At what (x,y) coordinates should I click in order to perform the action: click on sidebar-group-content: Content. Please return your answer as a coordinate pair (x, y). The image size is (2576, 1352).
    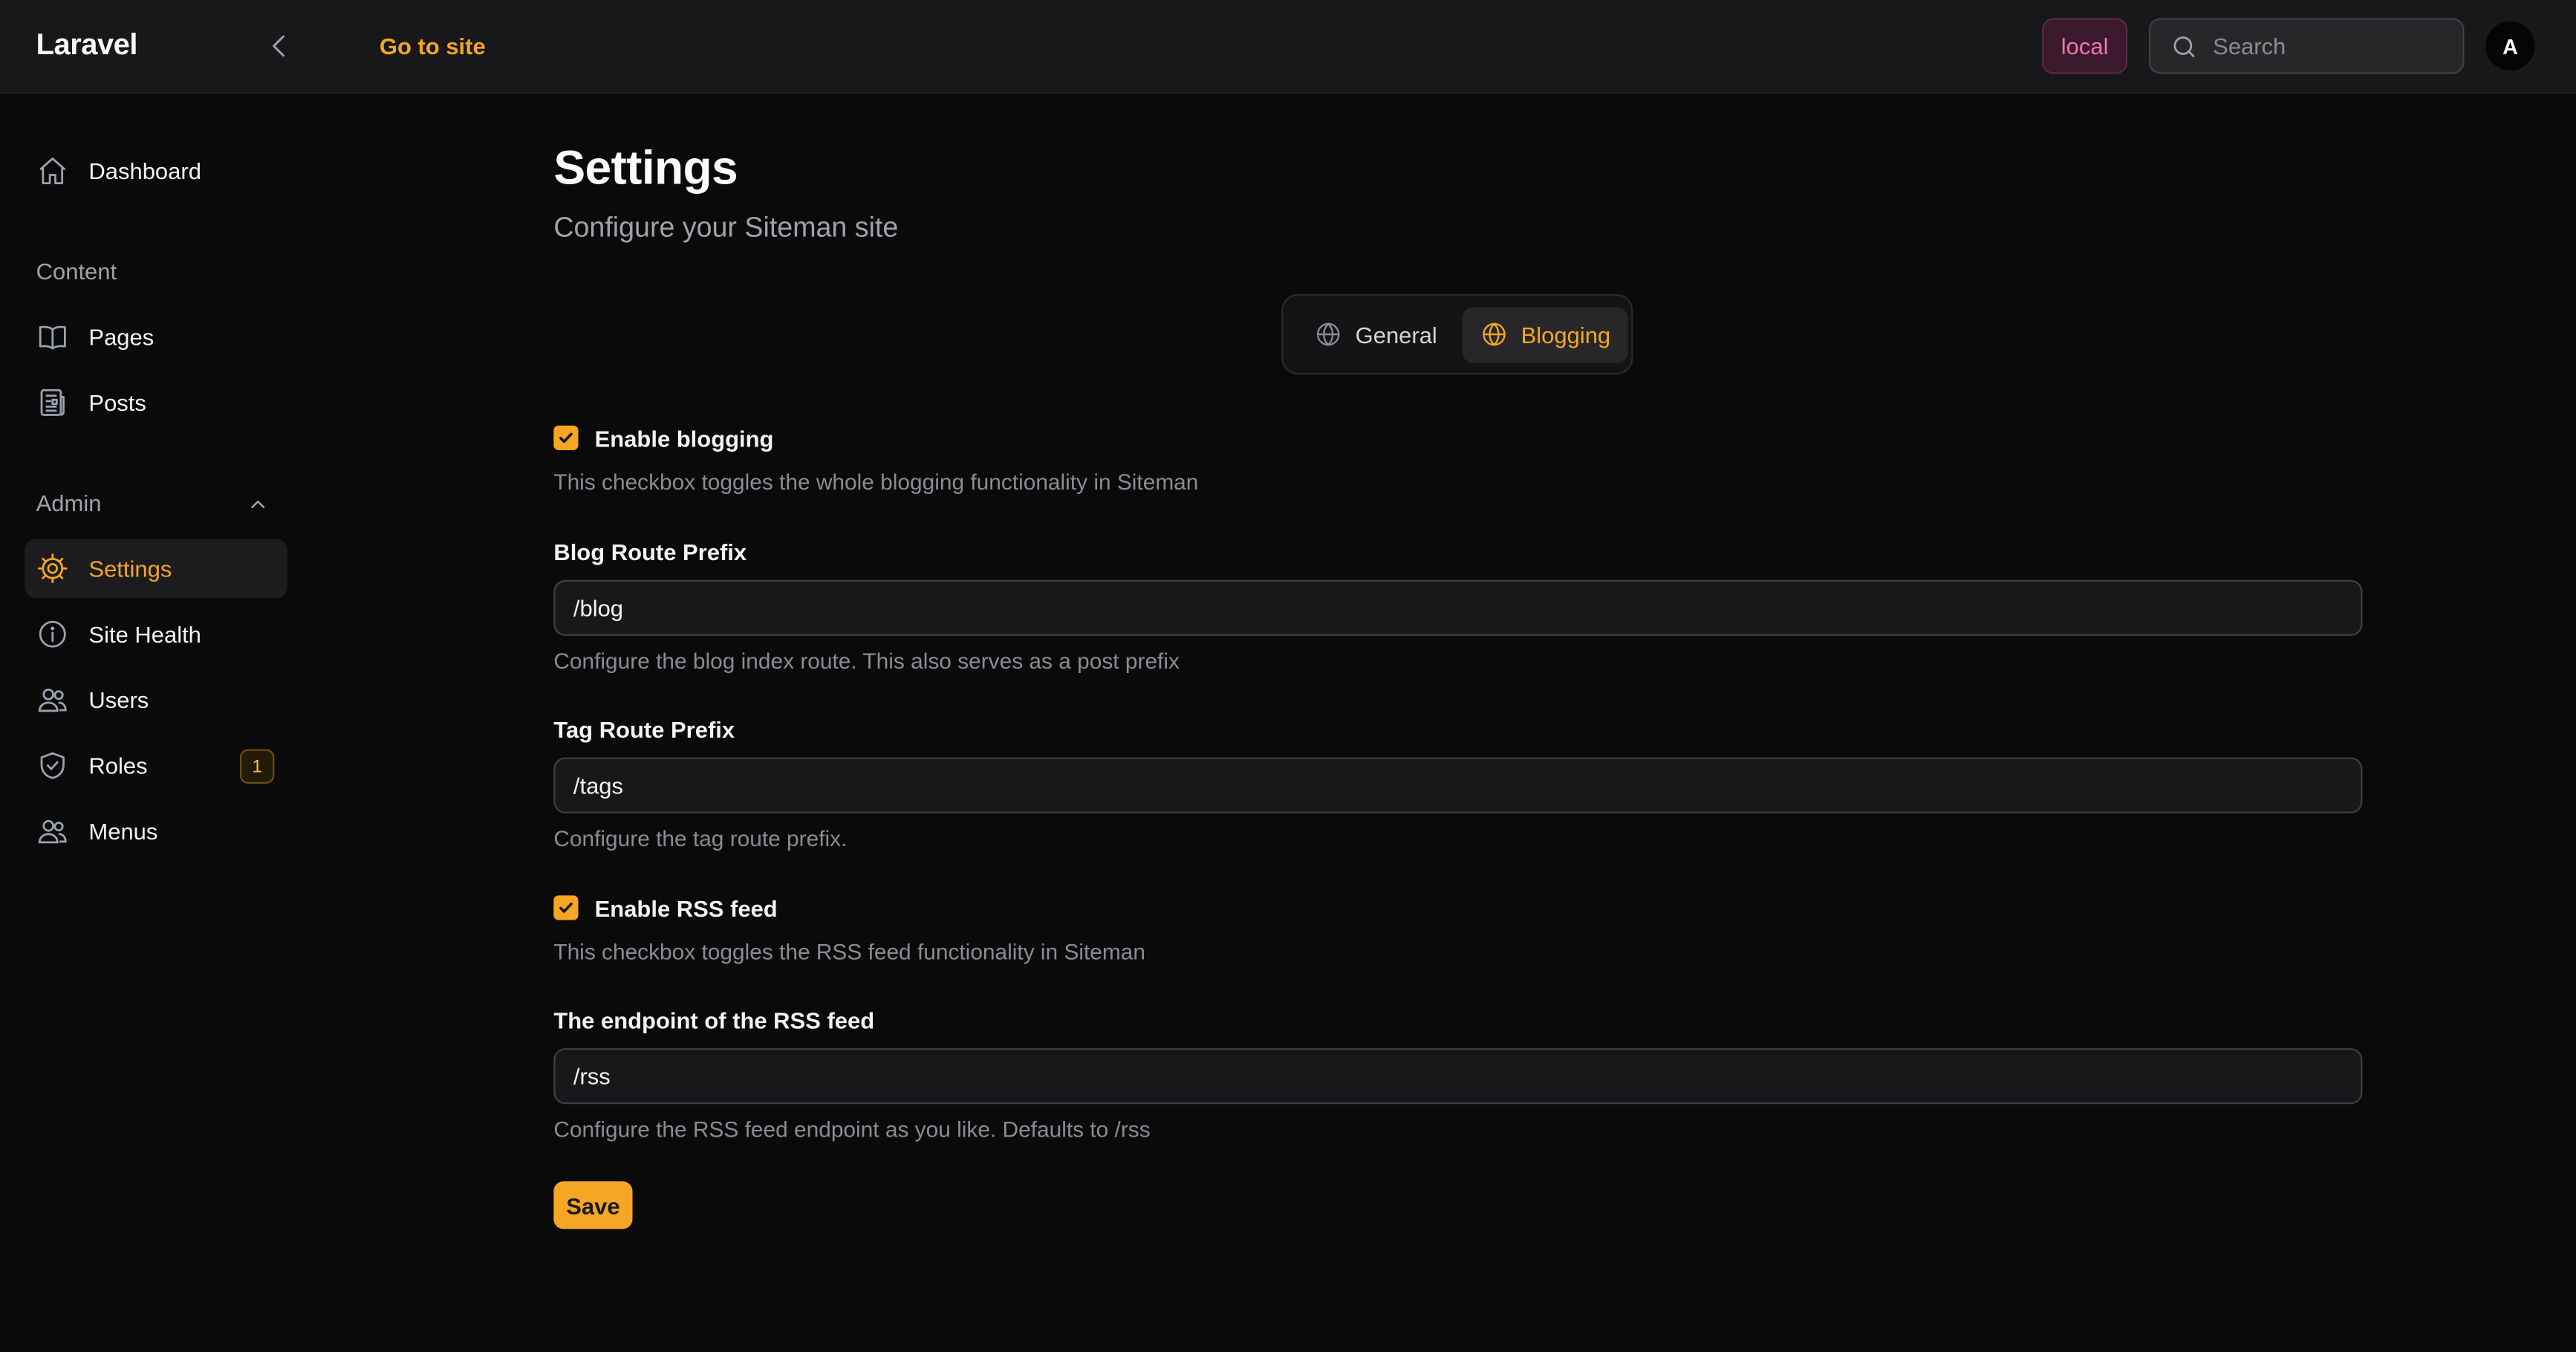
    Looking at the image, I should click on (76, 272).